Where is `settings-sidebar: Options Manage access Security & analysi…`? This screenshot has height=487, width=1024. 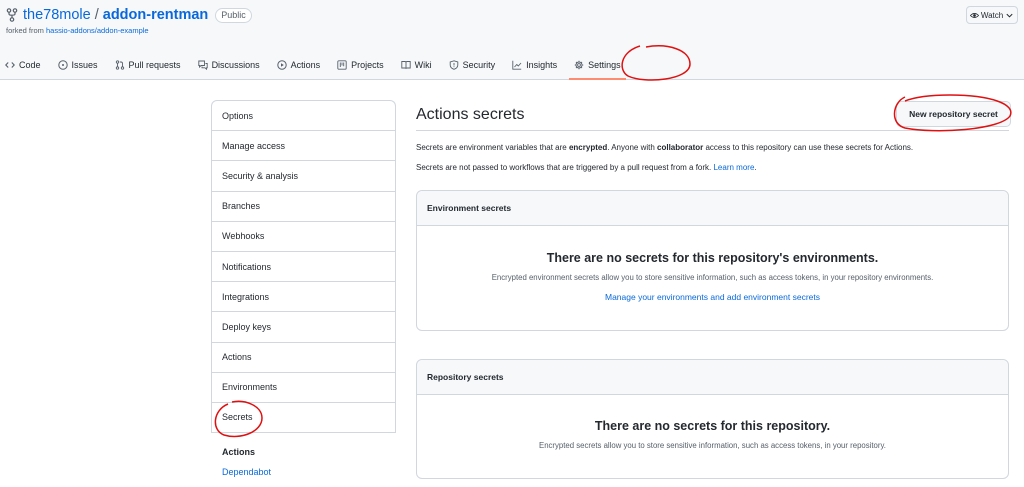
settings-sidebar: Options Manage access Security & analysi… is located at coordinates (303, 267).